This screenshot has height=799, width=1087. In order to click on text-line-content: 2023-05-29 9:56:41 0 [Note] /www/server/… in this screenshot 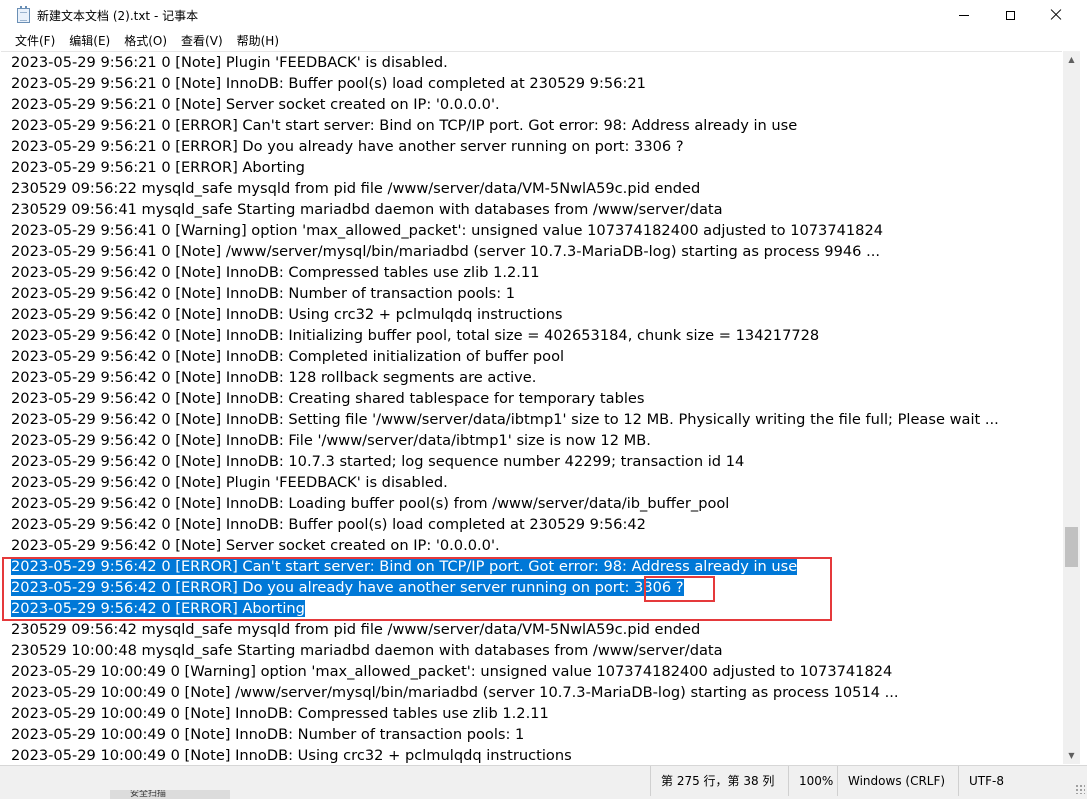, I will do `click(445, 251)`.